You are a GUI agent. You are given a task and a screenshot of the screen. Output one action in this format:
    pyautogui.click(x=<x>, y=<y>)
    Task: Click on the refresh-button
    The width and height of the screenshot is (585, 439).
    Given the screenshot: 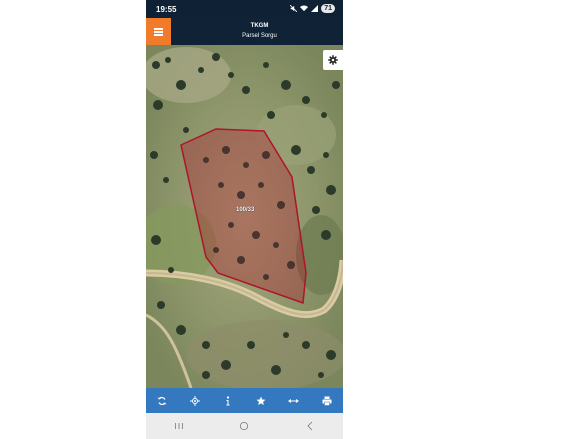 What is the action you would take?
    pyautogui.click(x=162, y=401)
    